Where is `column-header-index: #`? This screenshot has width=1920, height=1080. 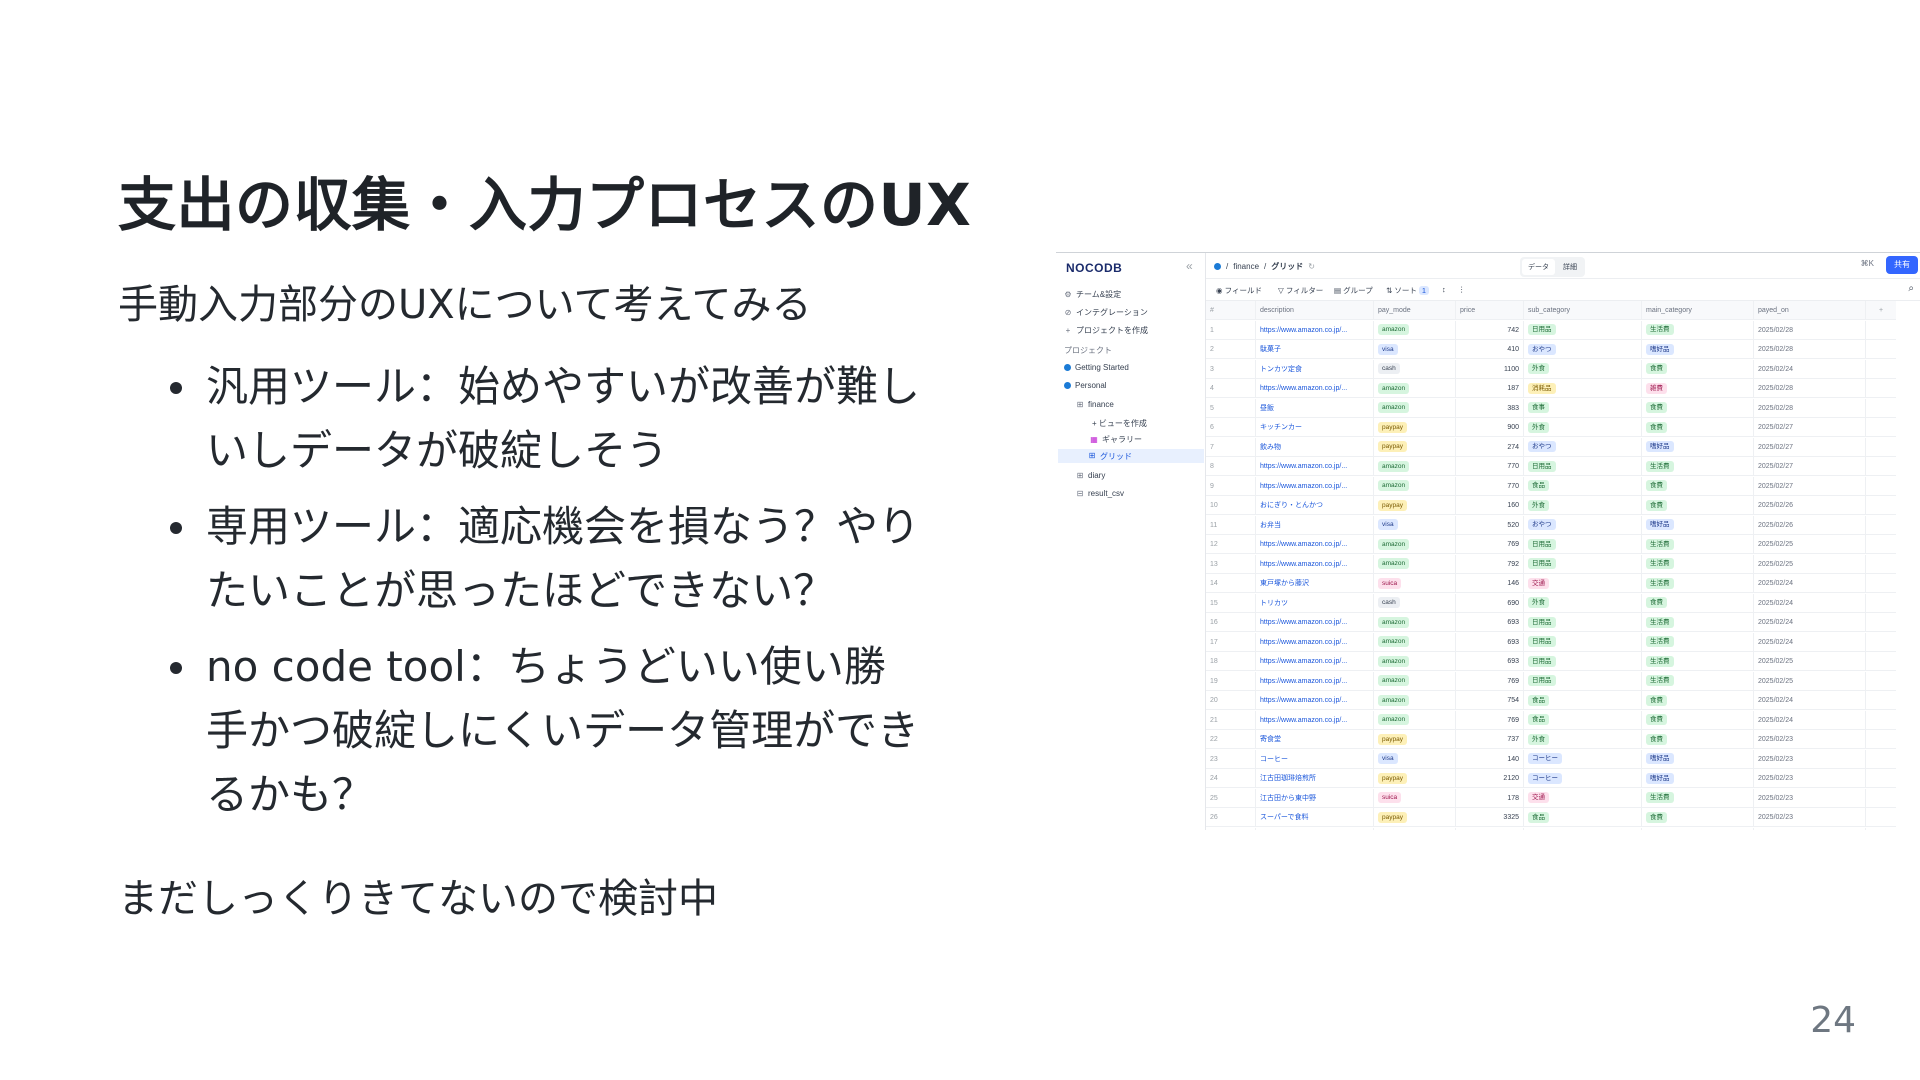
column-header-index: # is located at coordinates (1231, 310).